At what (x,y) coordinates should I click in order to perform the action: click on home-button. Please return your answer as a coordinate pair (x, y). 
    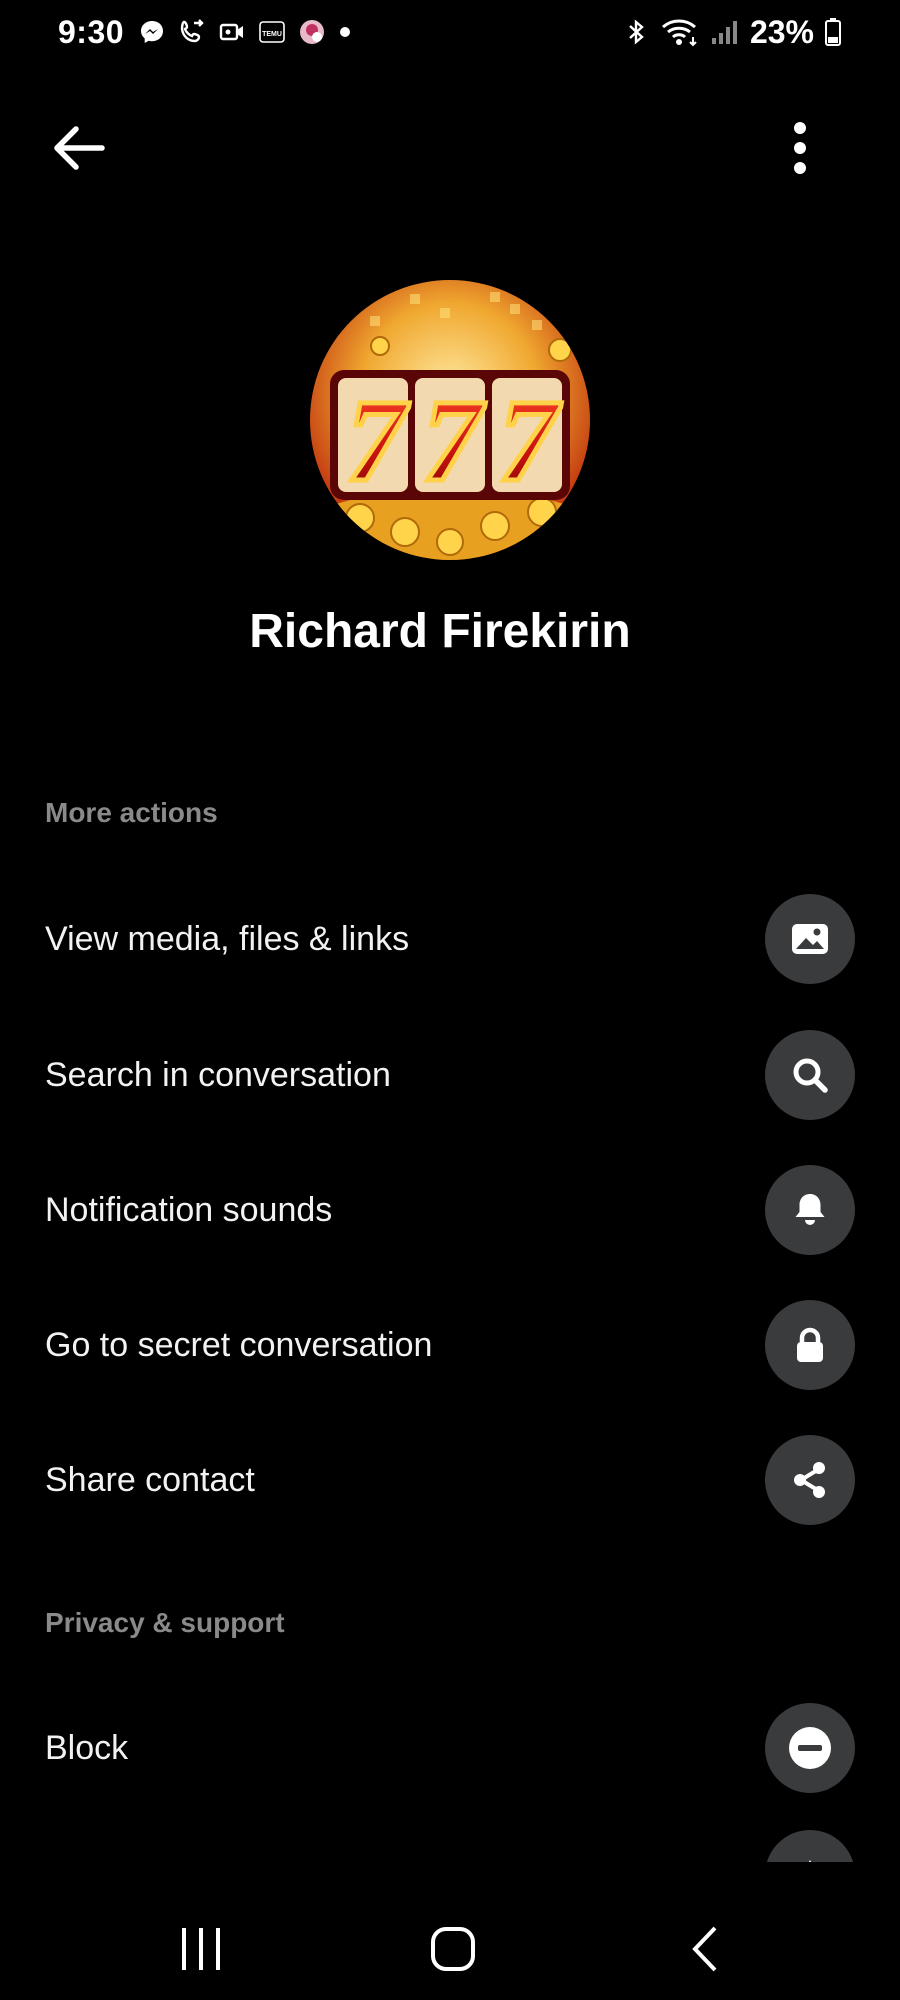
    Looking at the image, I should click on (453, 1949).